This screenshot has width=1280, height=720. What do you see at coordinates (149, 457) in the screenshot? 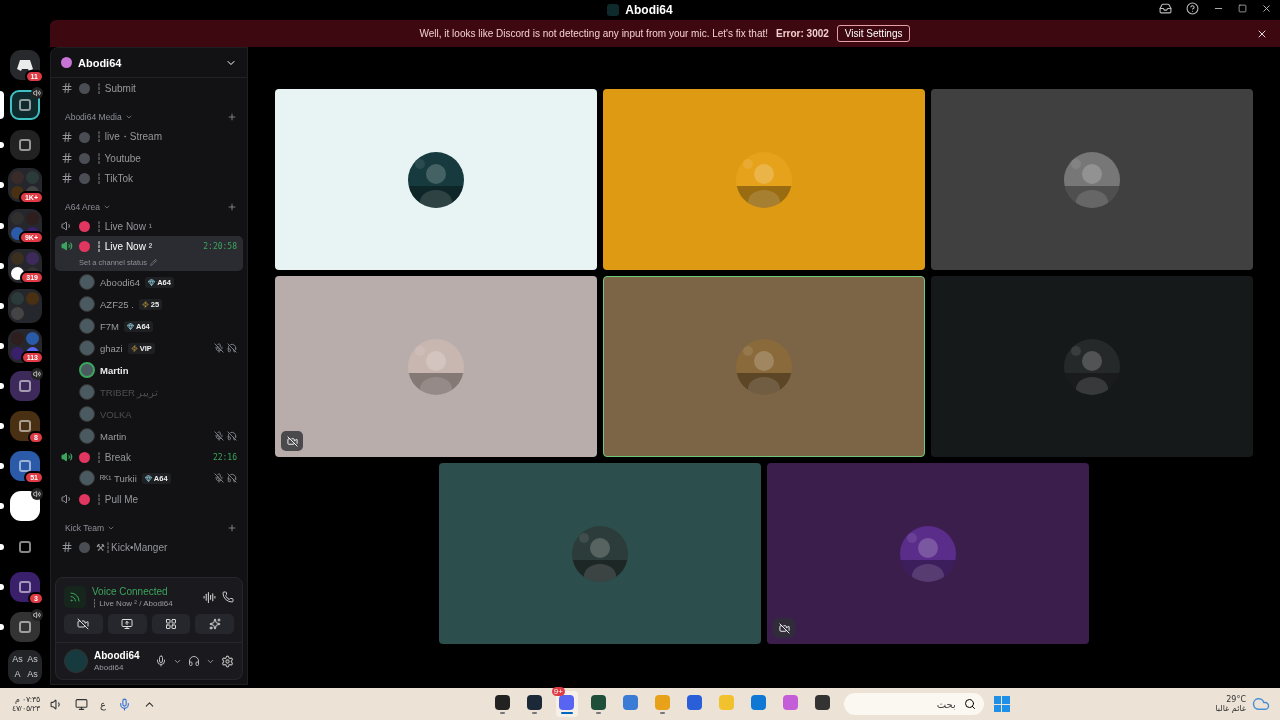
I see `channel-item: ┆ Break 22:16` at bounding box center [149, 457].